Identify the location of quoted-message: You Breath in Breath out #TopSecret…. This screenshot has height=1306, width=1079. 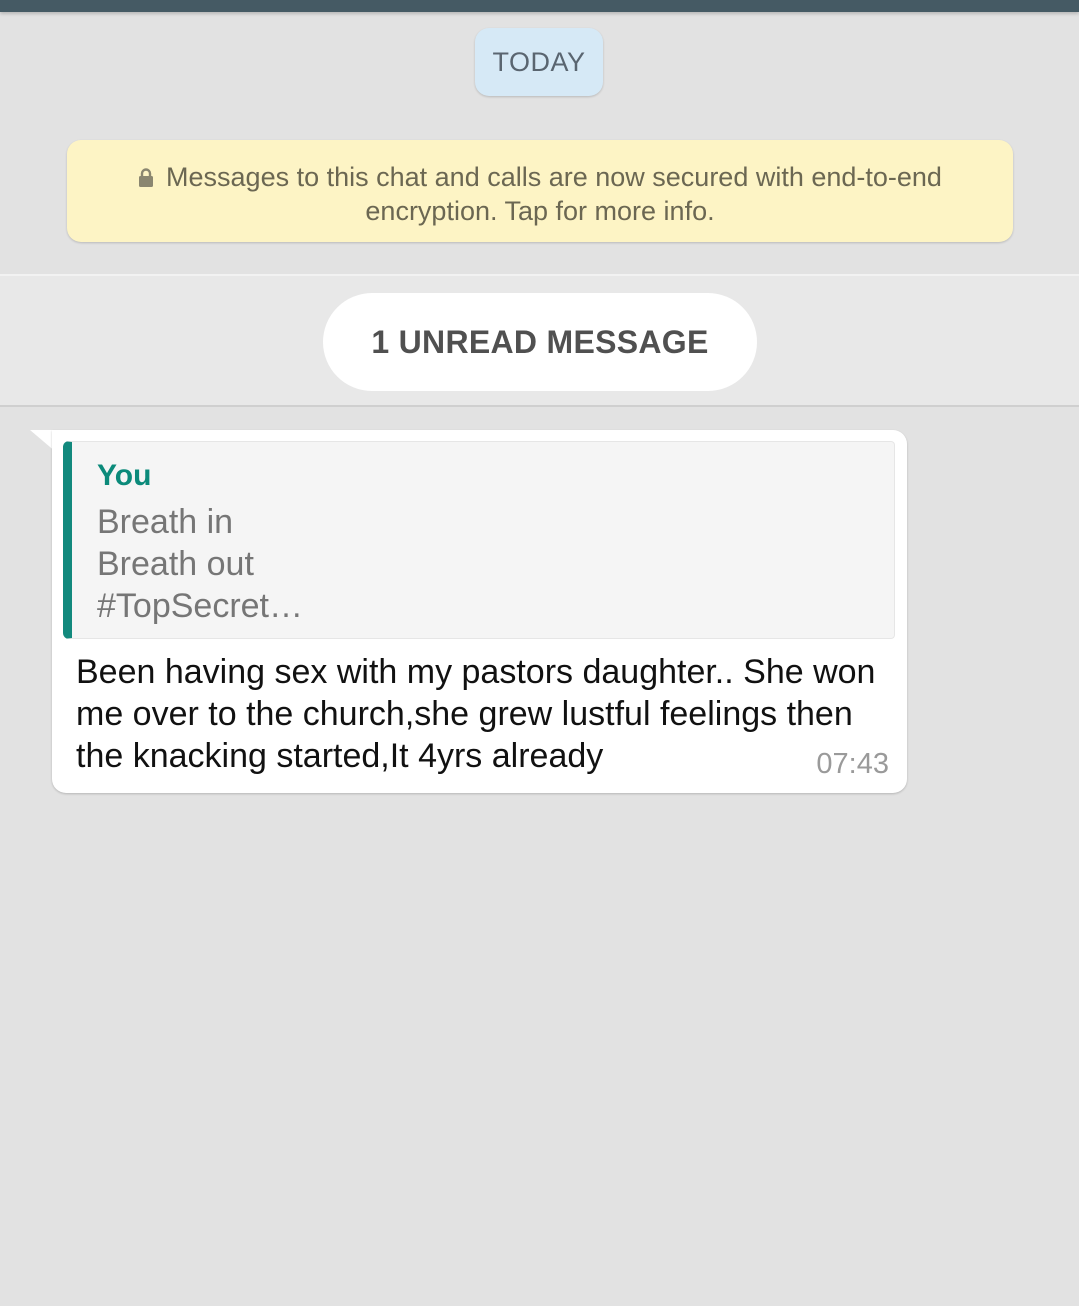
(479, 540).